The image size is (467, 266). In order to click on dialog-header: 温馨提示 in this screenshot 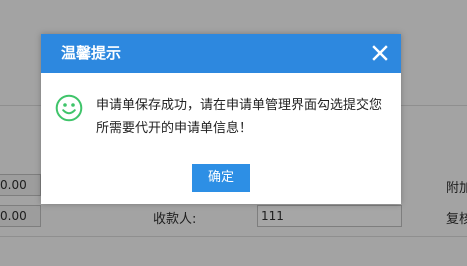, I will do `click(221, 53)`.